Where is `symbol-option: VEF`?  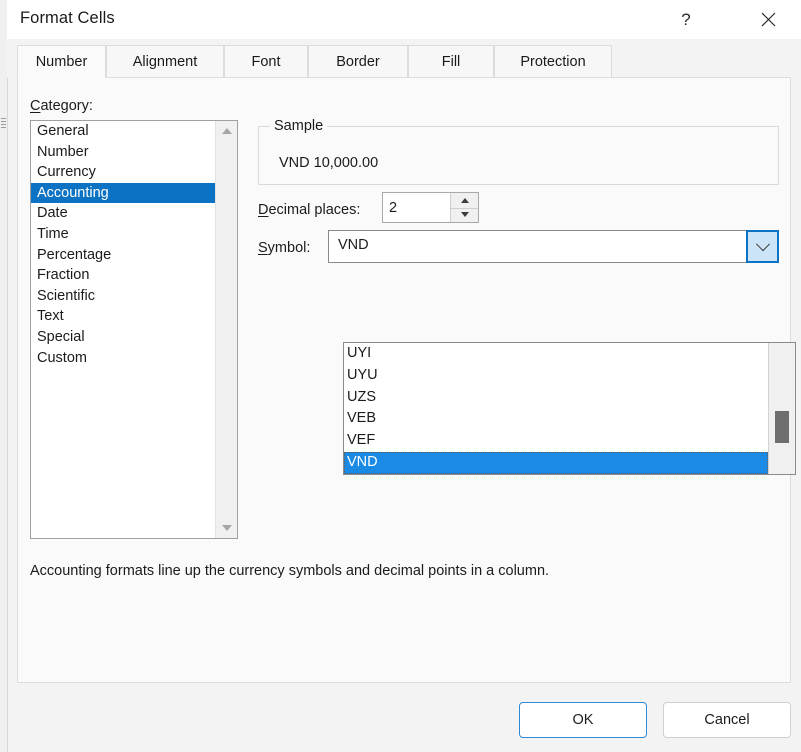 symbol-option: VEF is located at coordinates (556, 441).